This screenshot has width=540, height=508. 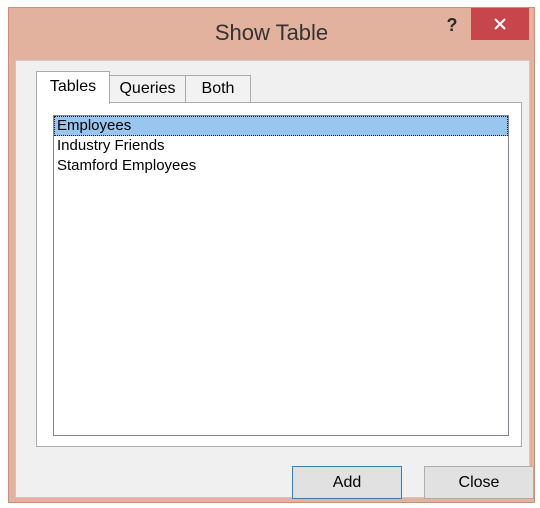 What do you see at coordinates (281, 166) in the screenshot?
I see `list-item-stamford-employees: Stamford Employees` at bounding box center [281, 166].